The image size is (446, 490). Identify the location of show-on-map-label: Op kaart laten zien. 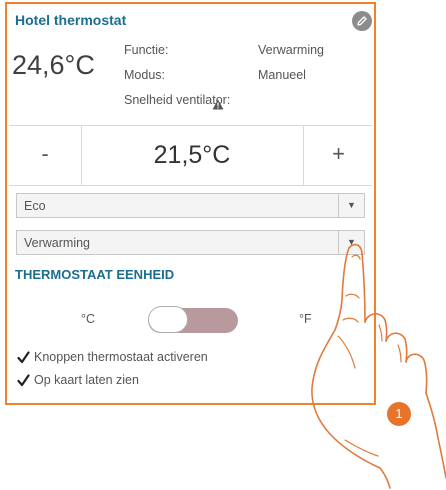
(86, 380).